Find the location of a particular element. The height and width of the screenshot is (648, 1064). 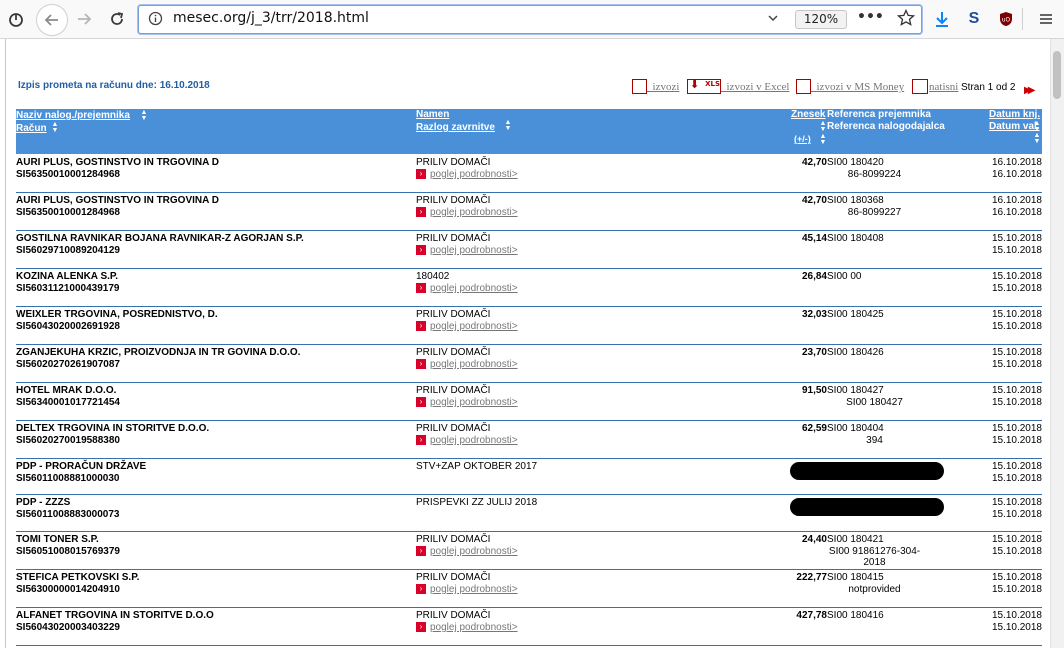

sort-reason-icon: ▲ ▼ is located at coordinates (508, 125).